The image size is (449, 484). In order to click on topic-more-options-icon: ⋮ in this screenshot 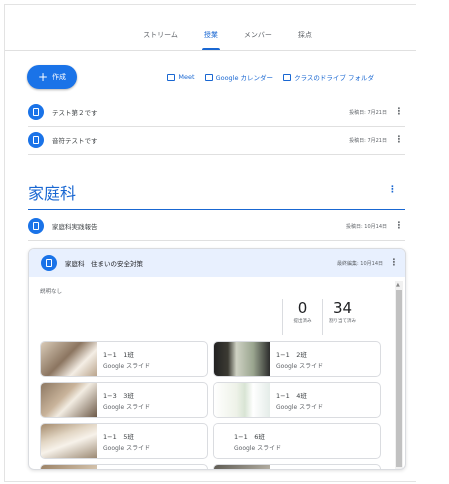, I will do `click(392, 190)`.